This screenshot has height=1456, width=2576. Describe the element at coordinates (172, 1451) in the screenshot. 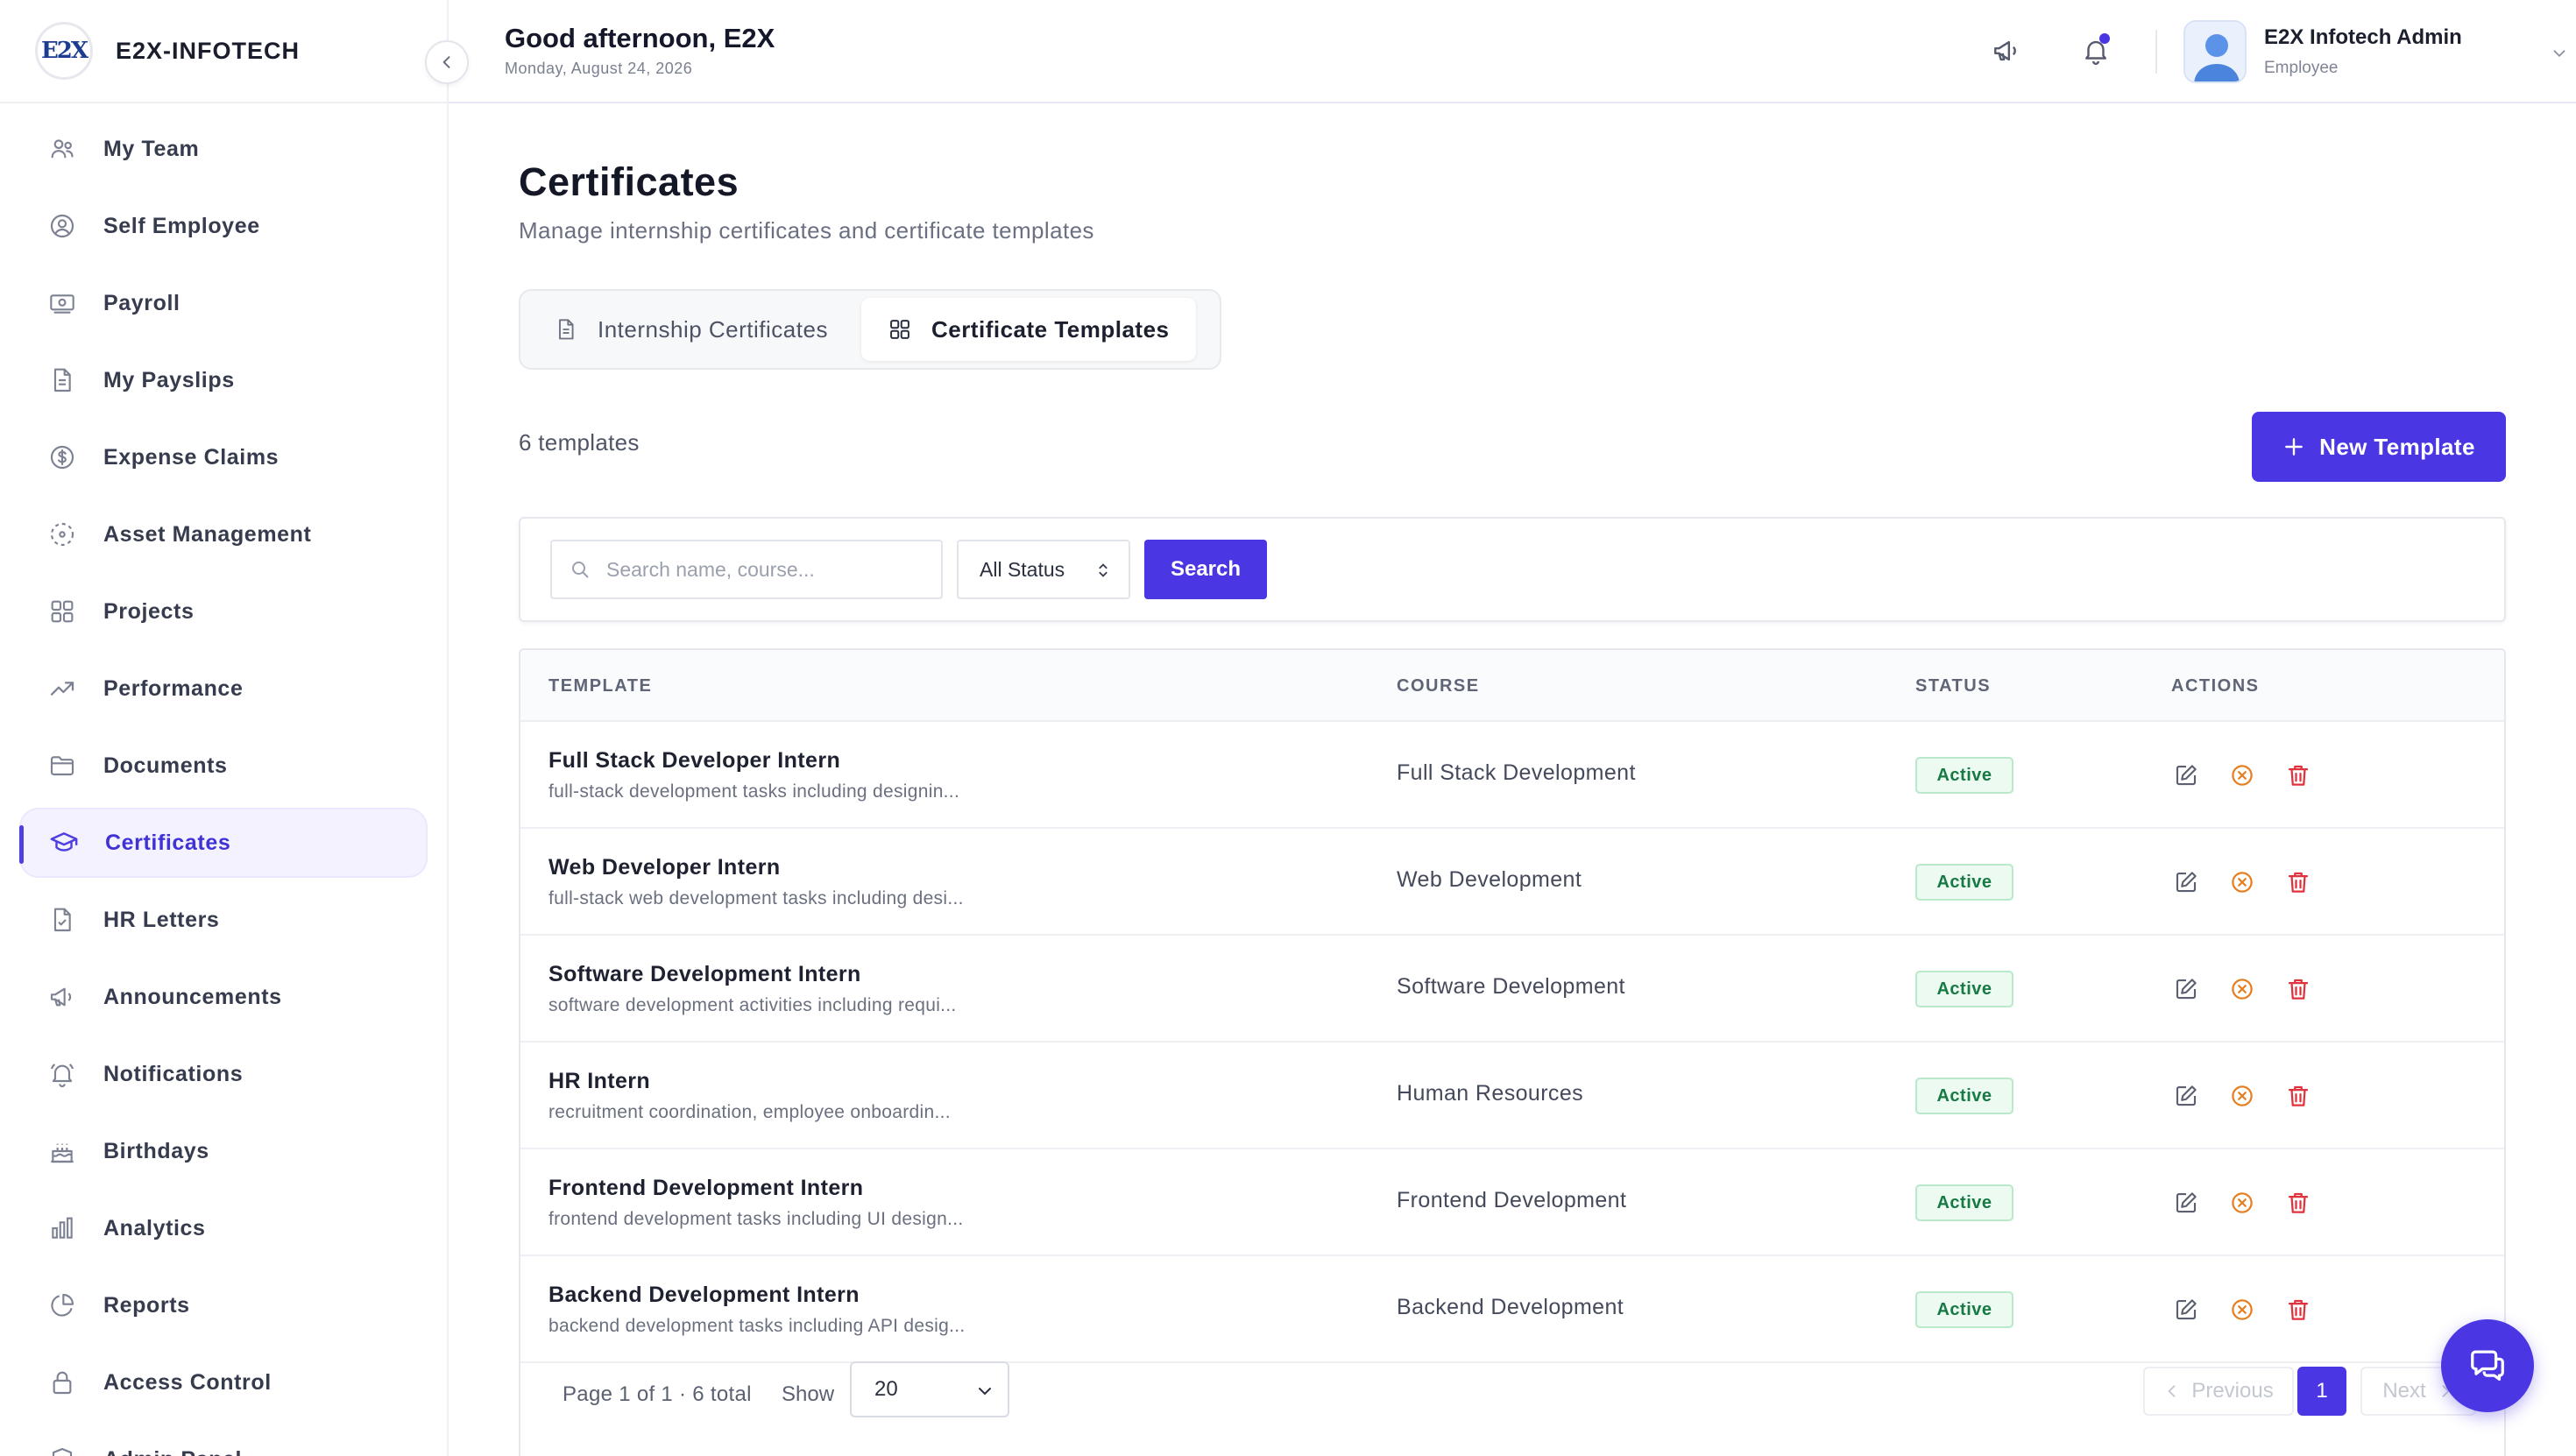

I see `sidebar-item-label: Admin Panel` at that location.